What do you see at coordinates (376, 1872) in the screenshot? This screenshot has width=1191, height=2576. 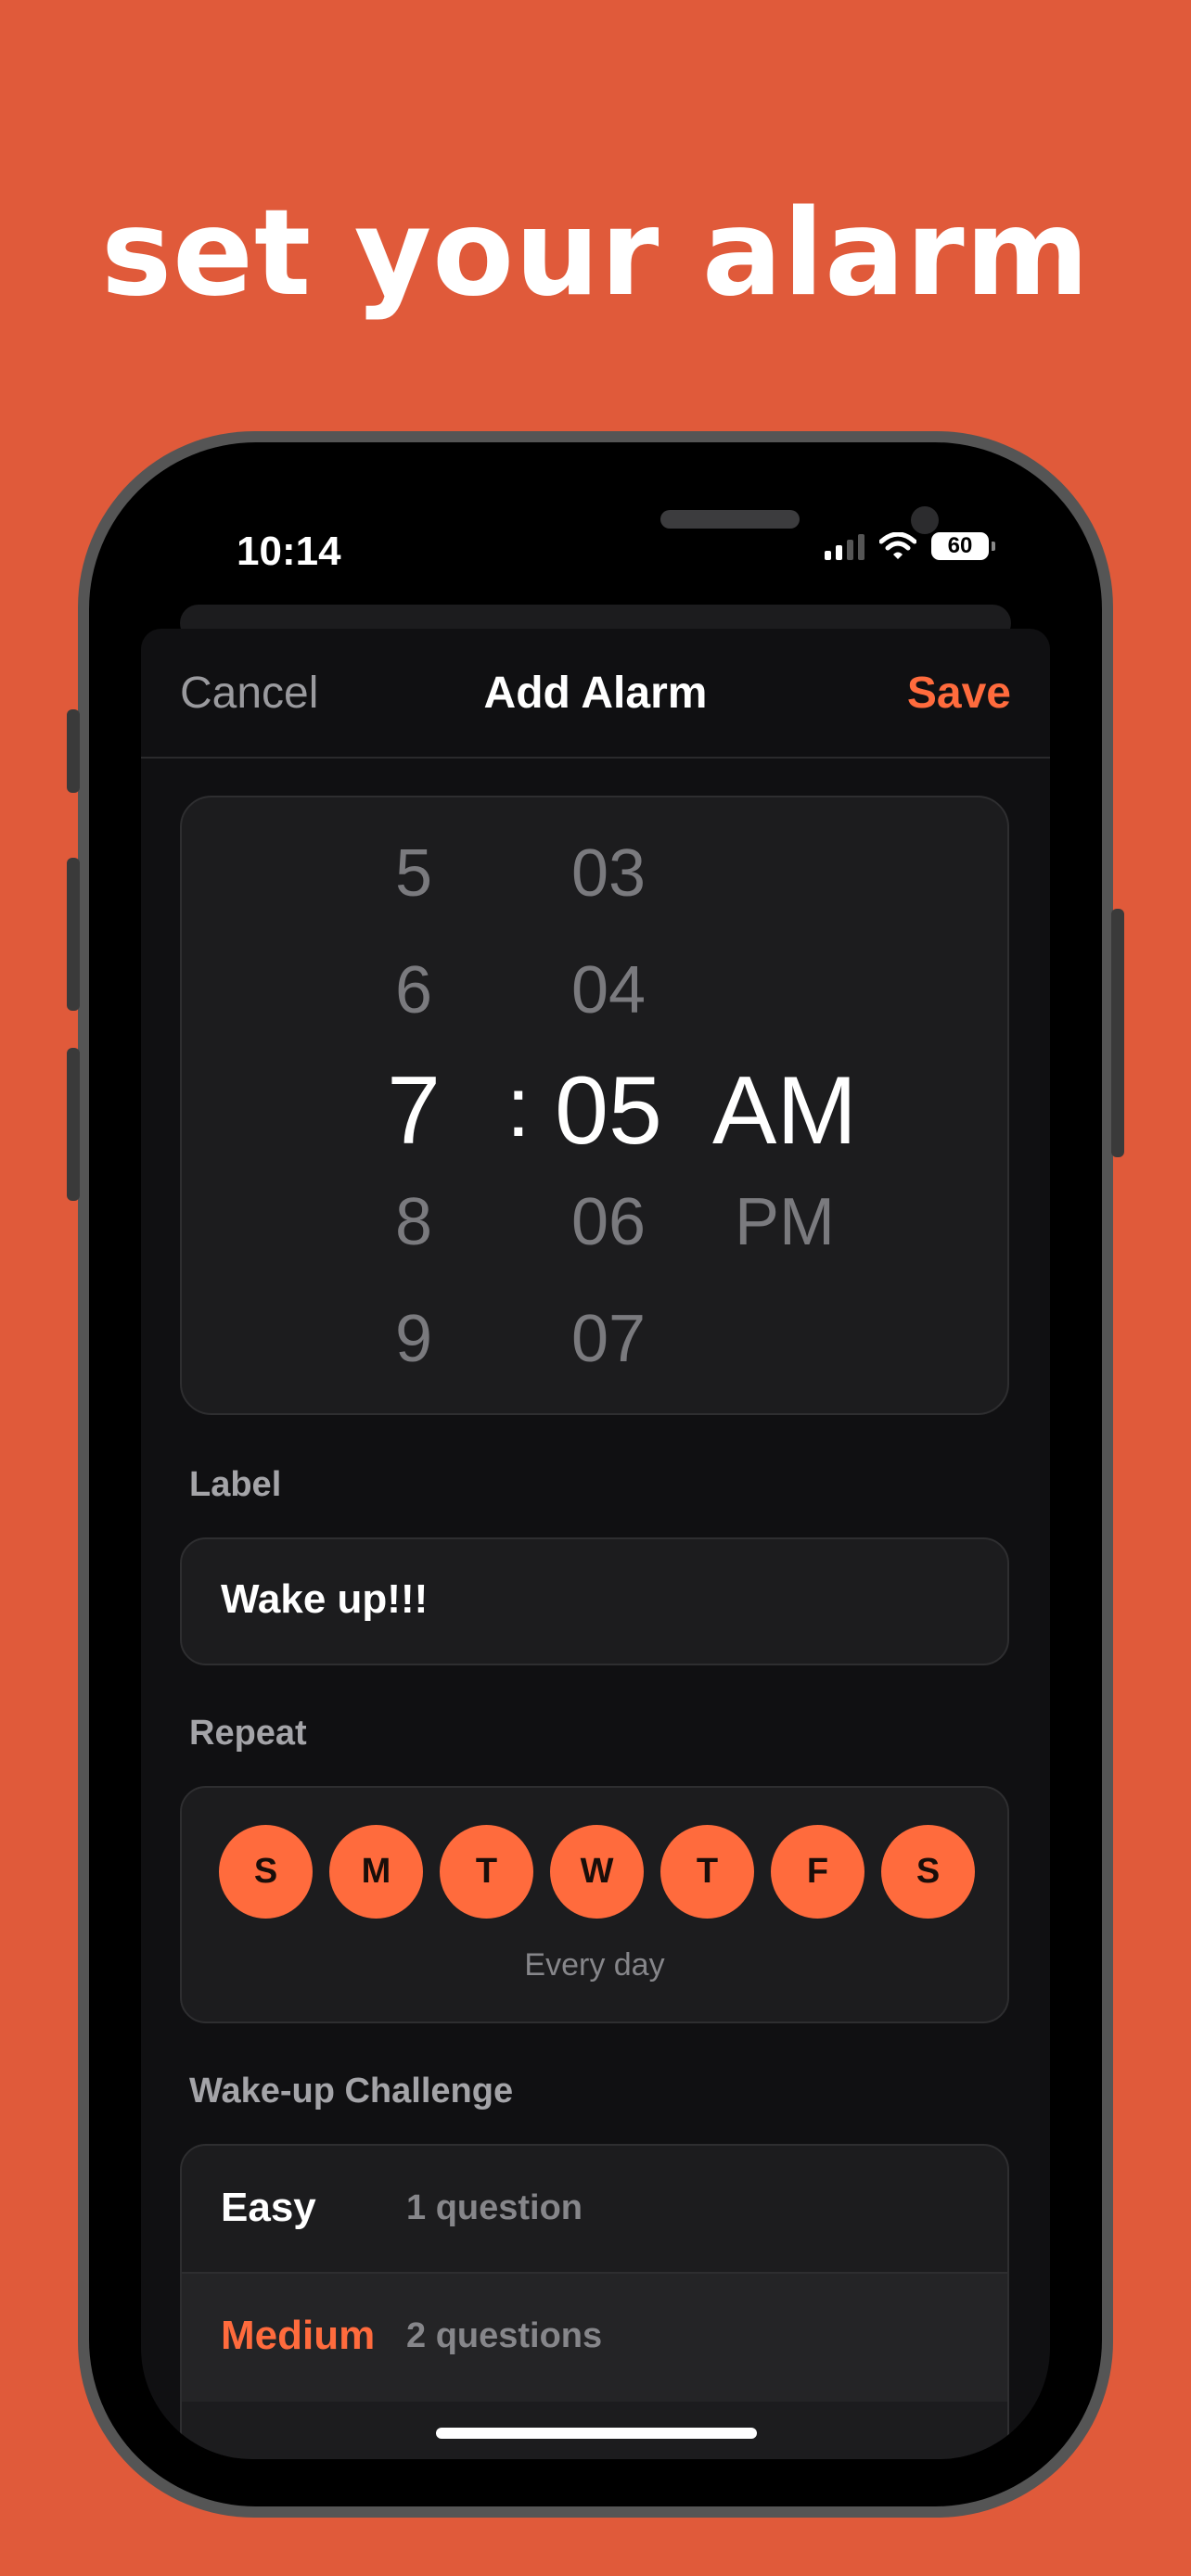 I see `day-monday: M` at bounding box center [376, 1872].